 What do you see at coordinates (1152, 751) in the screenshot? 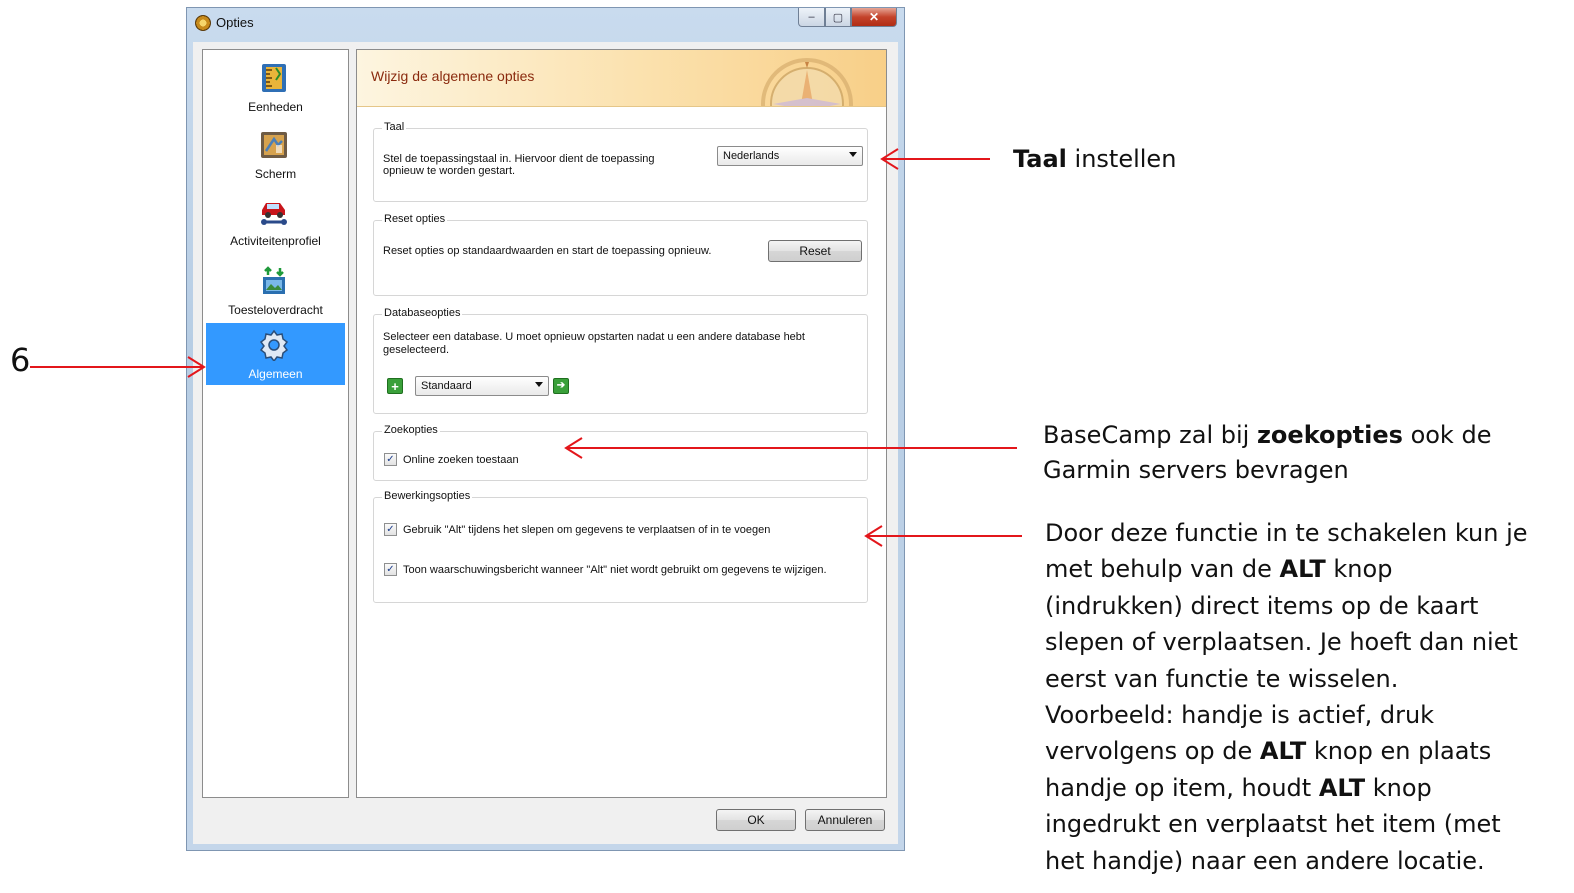
I see `annotation-text: vervolgens op de` at bounding box center [1152, 751].